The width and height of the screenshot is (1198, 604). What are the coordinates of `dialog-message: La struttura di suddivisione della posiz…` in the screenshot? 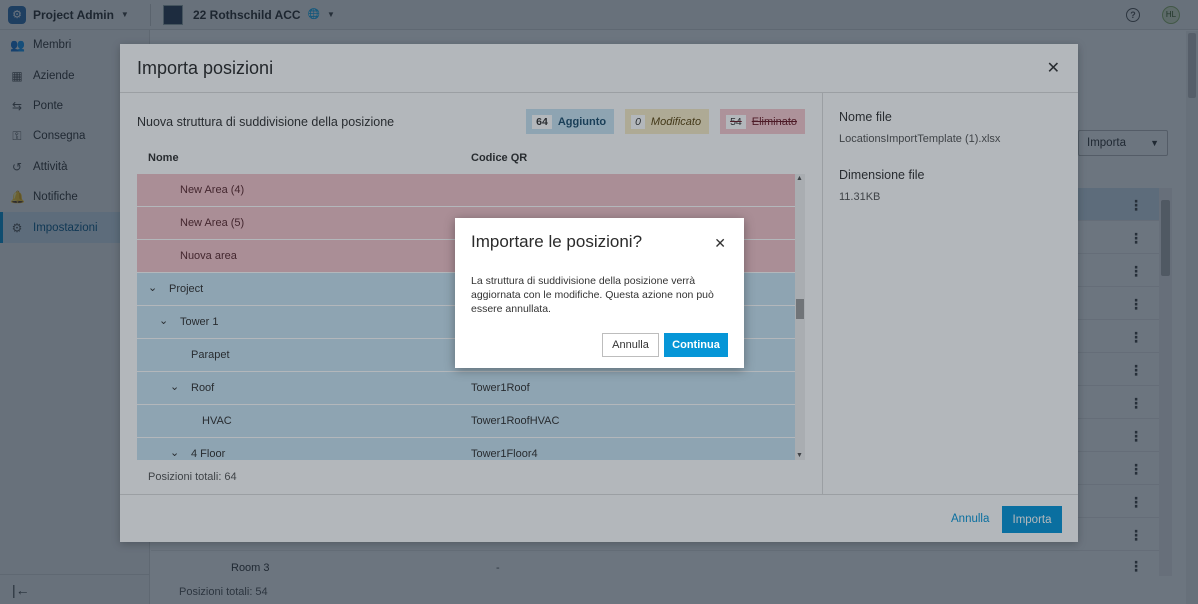 It's located at (592, 295).